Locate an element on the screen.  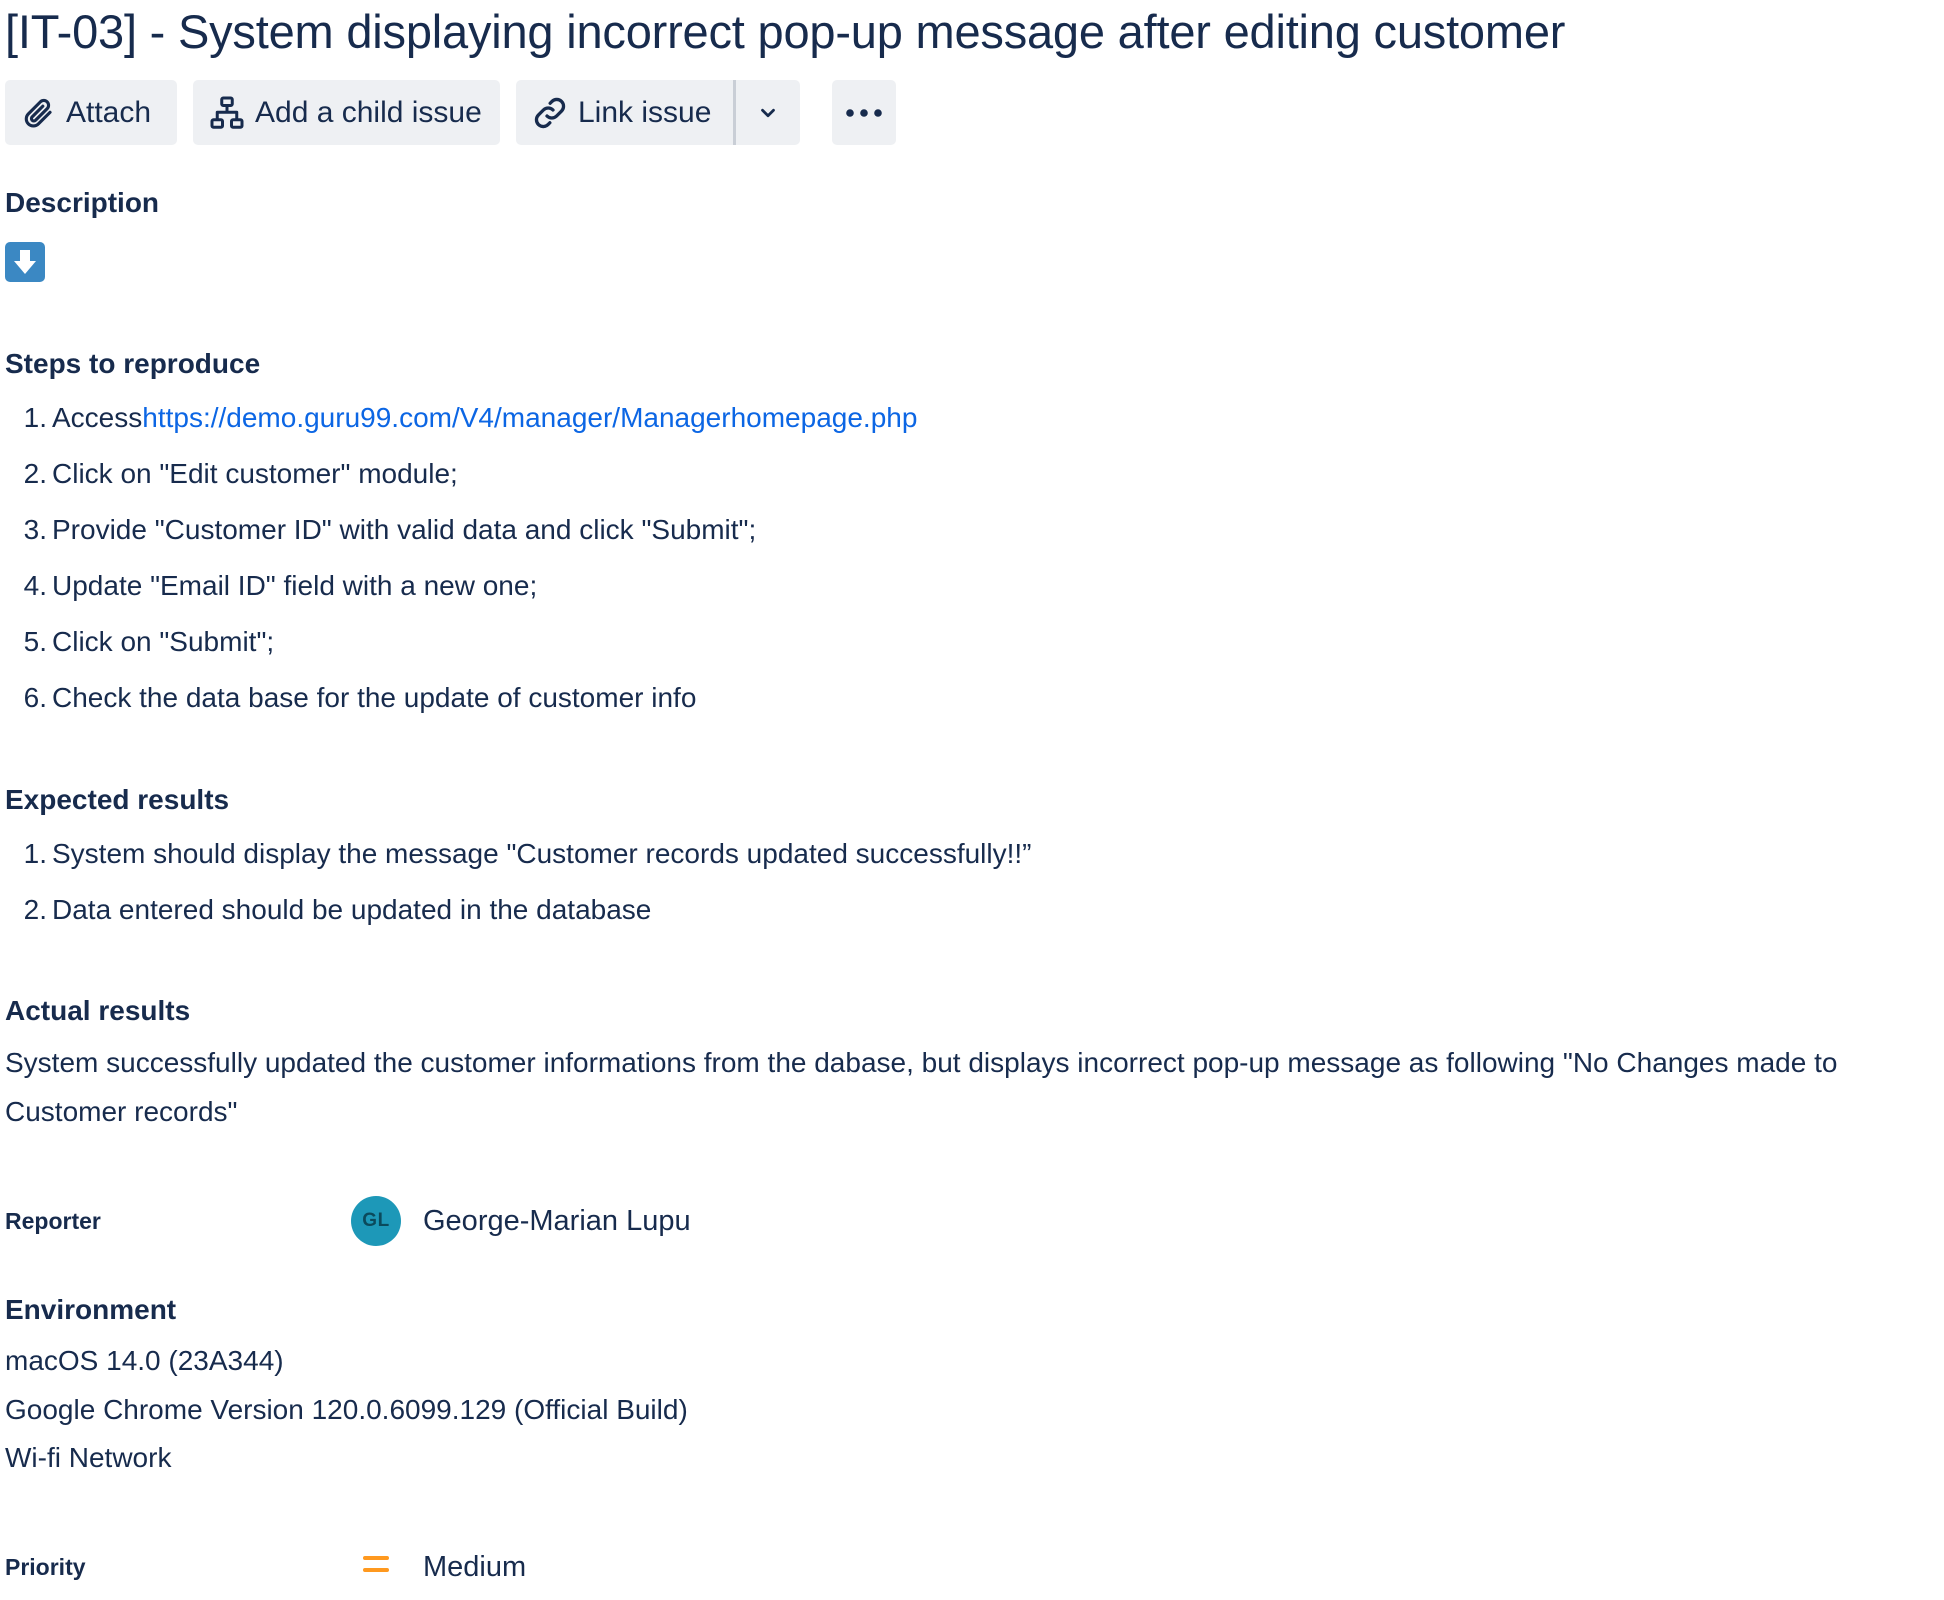
reporter-label: Reporter is located at coordinates (53, 1221).